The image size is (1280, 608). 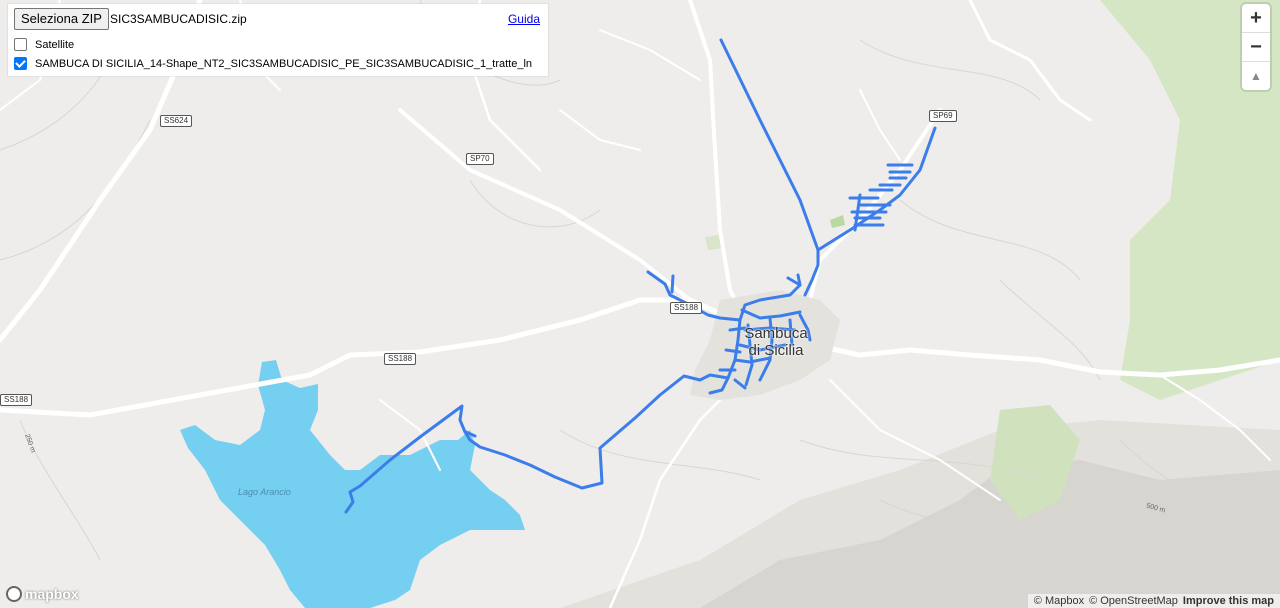 What do you see at coordinates (776, 333) in the screenshot?
I see `town-label-line1: Sambuca` at bounding box center [776, 333].